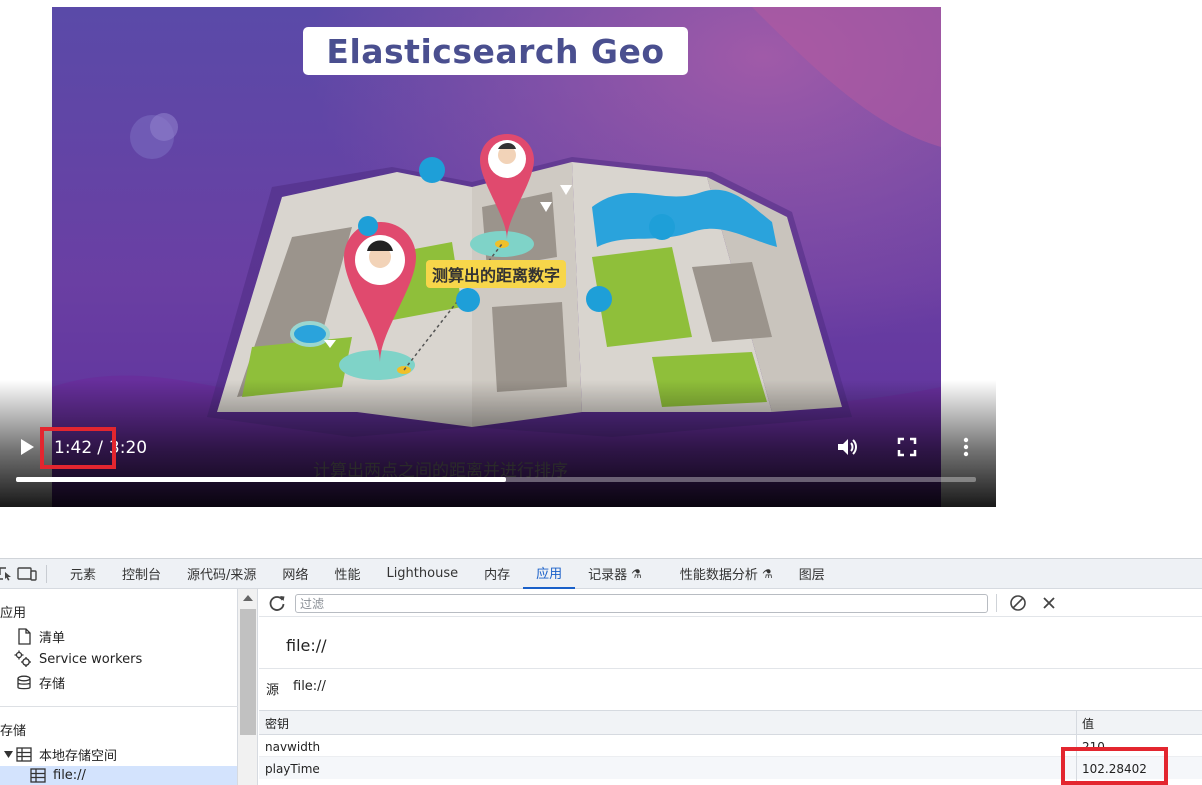  I want to click on tab-label: 图层, so click(811, 575).